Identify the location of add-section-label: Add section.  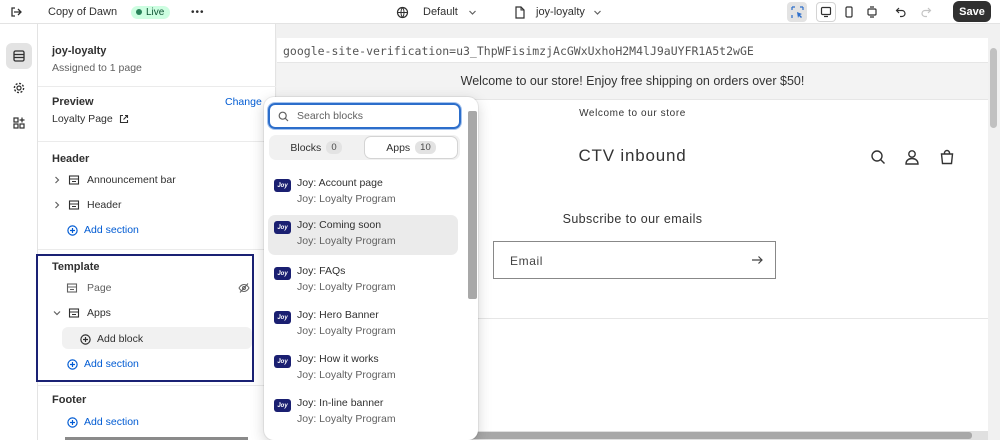
(111, 230).